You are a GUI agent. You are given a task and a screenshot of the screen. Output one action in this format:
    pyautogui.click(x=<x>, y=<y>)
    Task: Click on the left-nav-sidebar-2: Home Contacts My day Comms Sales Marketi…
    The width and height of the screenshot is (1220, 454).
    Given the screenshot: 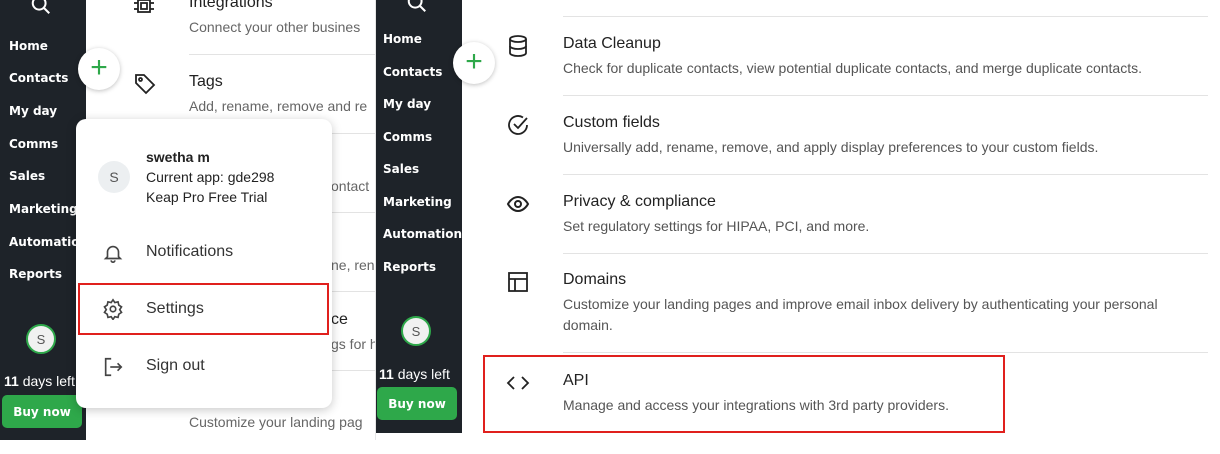 What is the action you would take?
    pyautogui.click(x=419, y=216)
    